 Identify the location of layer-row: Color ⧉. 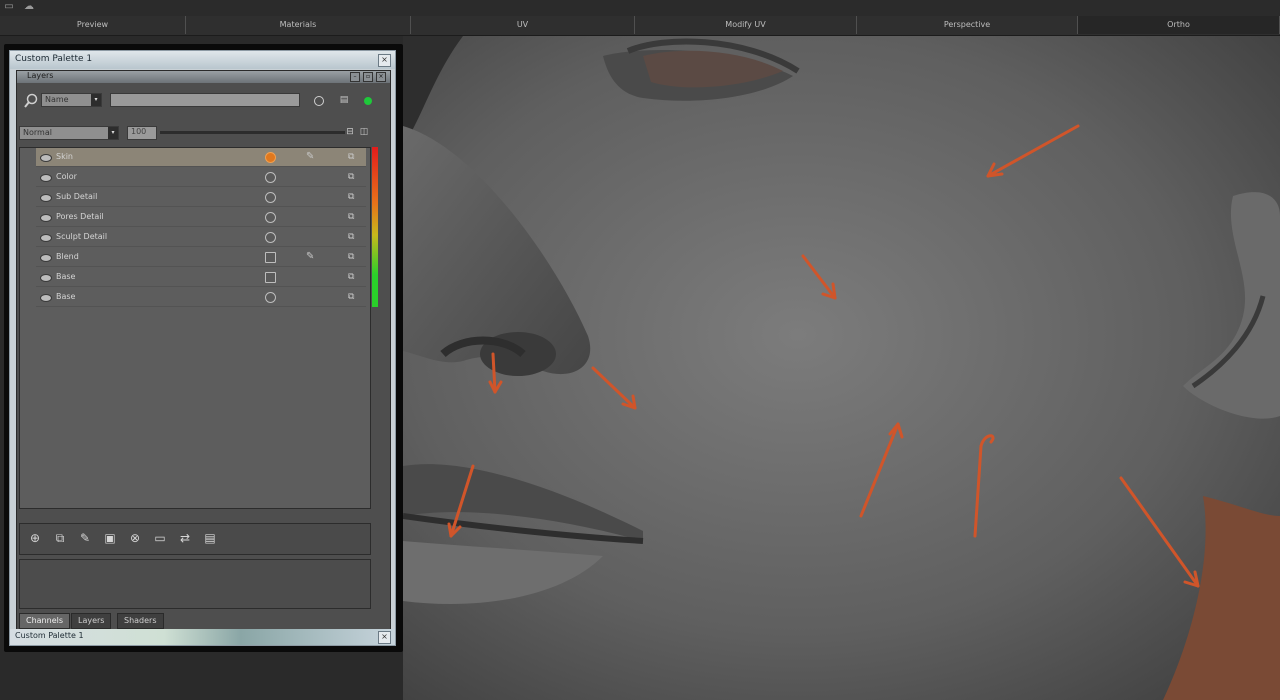
(201, 177).